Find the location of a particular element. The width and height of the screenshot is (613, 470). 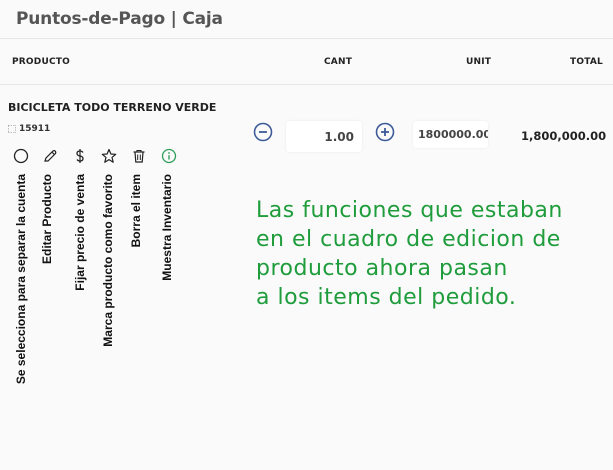

increase-qty-button is located at coordinates (385, 132).